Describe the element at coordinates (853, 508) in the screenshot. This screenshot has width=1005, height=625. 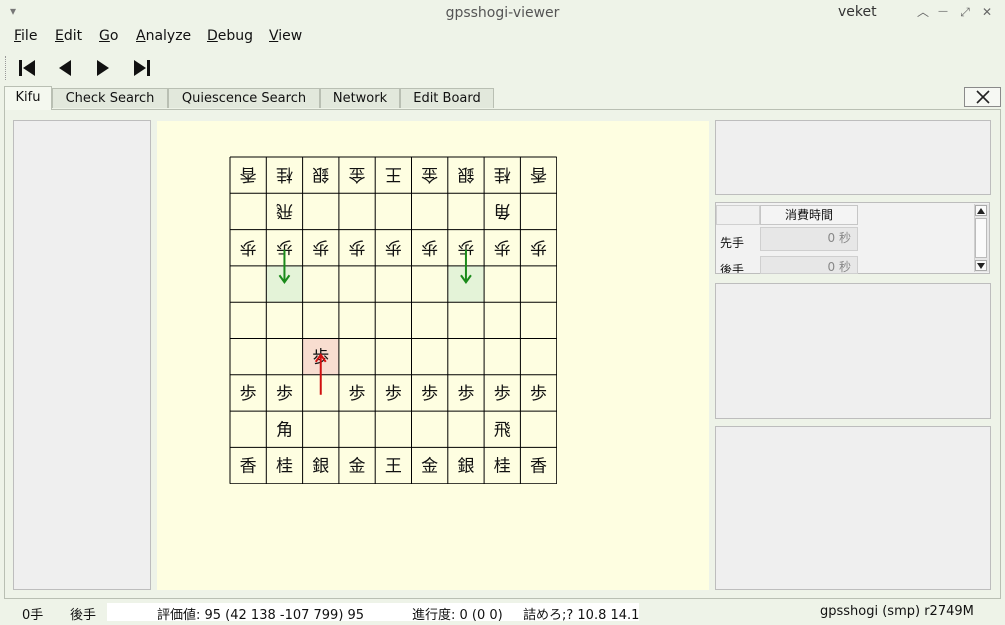
I see `right-bottom-panel` at that location.